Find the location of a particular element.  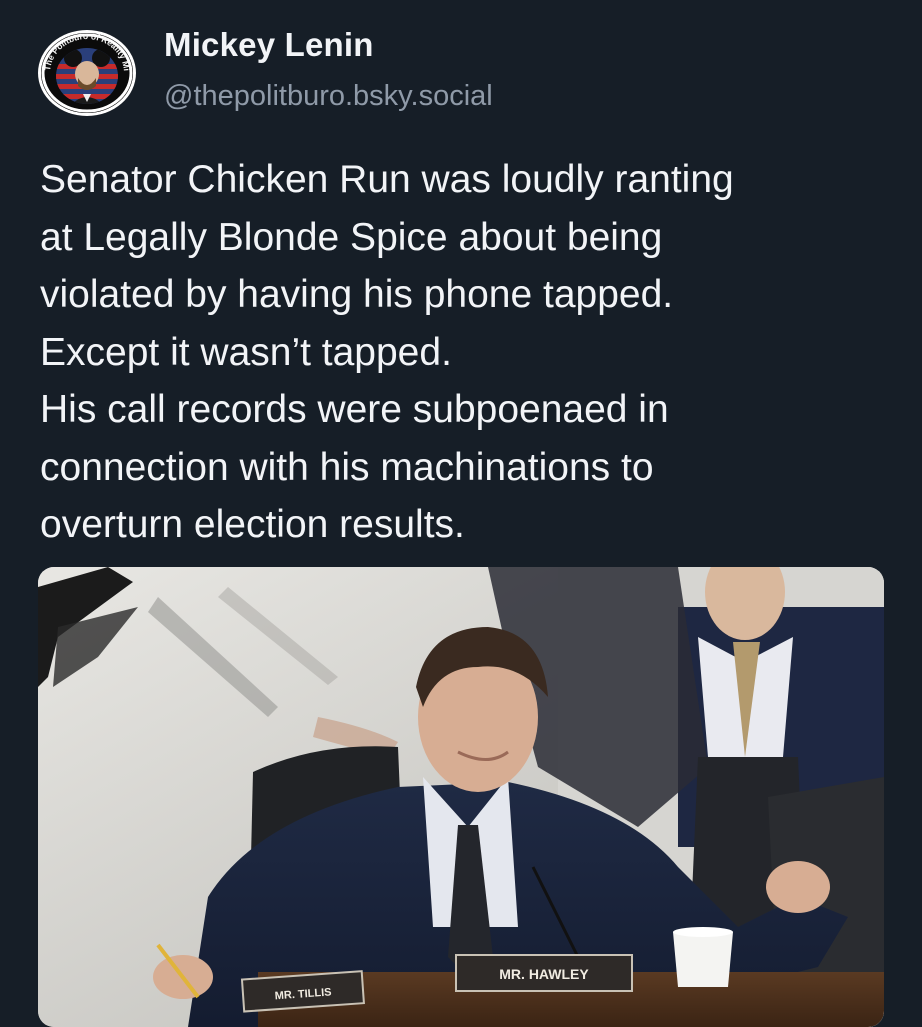

nameplate-main-text: MR. HAWLEY is located at coordinates (544, 974).